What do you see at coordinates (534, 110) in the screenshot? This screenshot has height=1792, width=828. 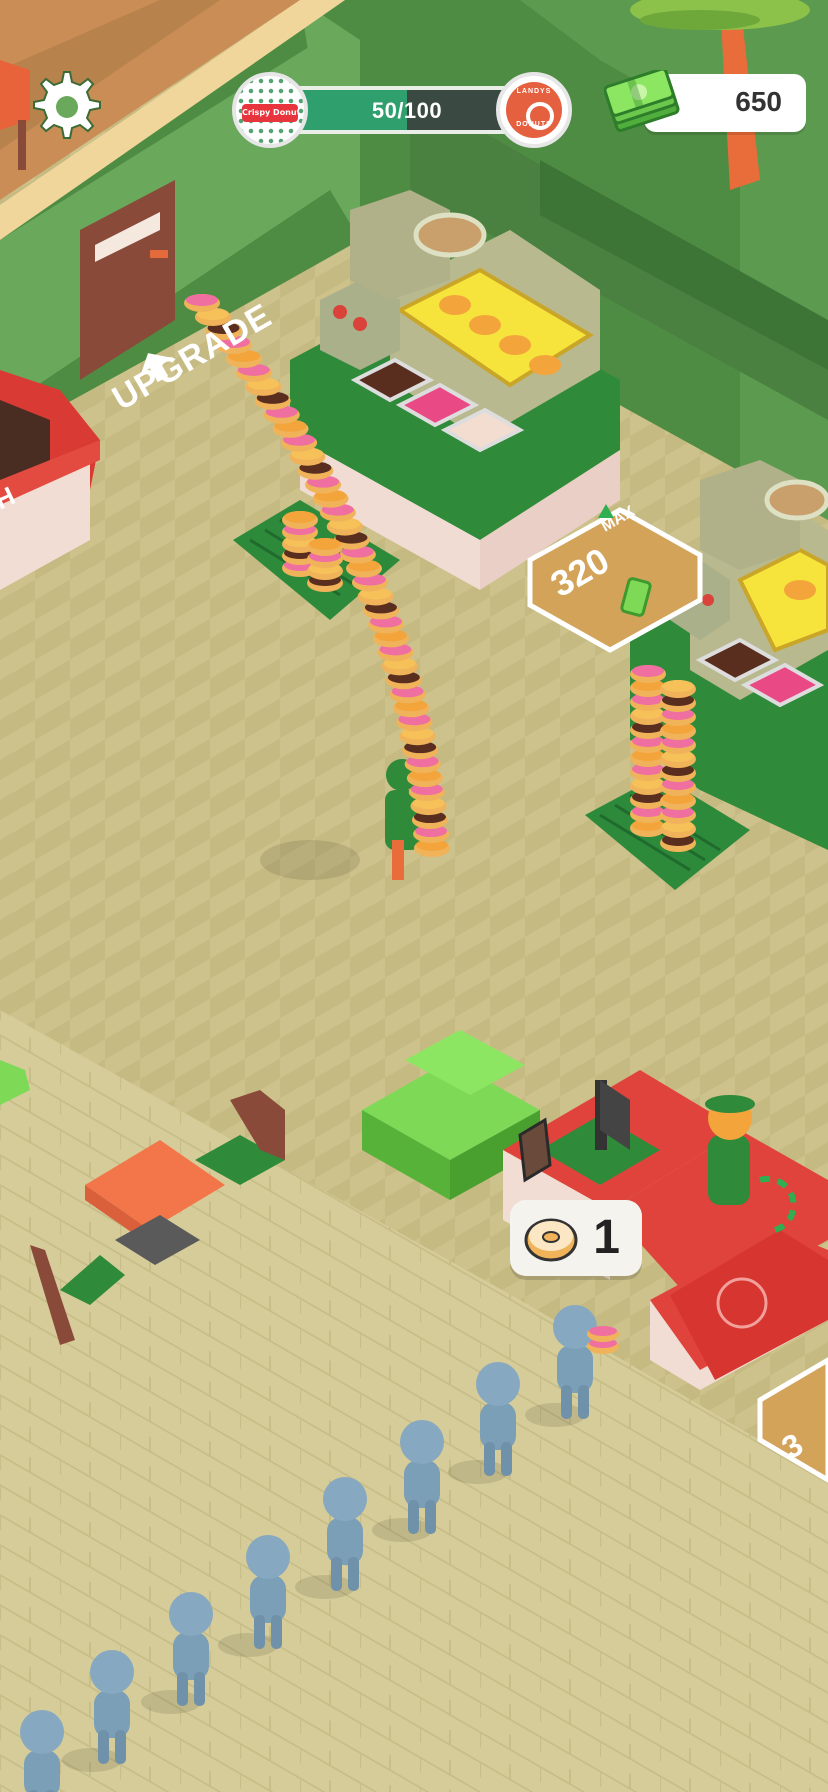 I see `brand-logo-next: LANDYS DONUTS` at bounding box center [534, 110].